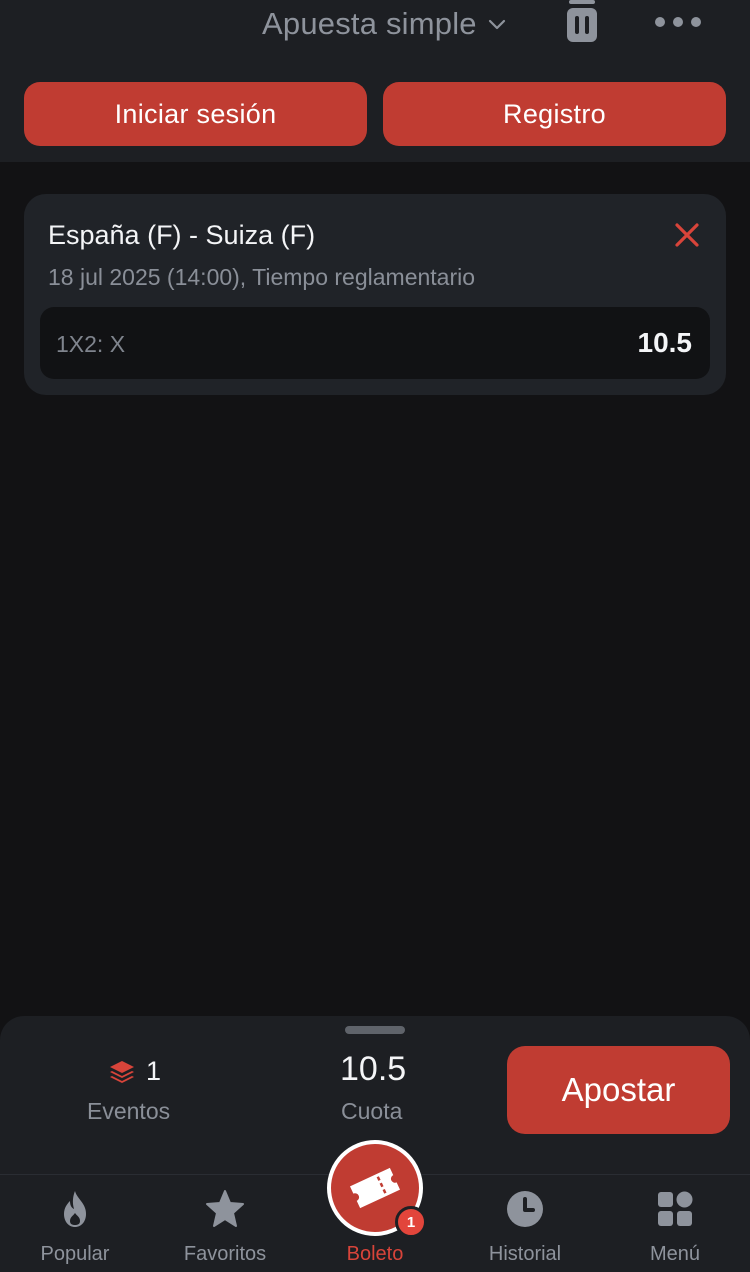 The width and height of the screenshot is (750, 1272). Describe the element at coordinates (225, 1208) in the screenshot. I see `star-icon` at that location.